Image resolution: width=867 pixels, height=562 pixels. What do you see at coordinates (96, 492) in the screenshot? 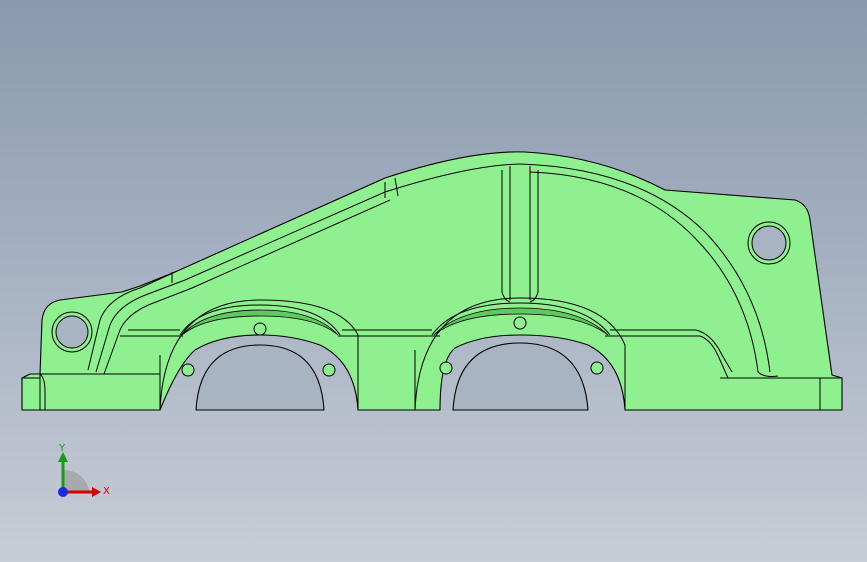
I see `triad-x-arrow` at bounding box center [96, 492].